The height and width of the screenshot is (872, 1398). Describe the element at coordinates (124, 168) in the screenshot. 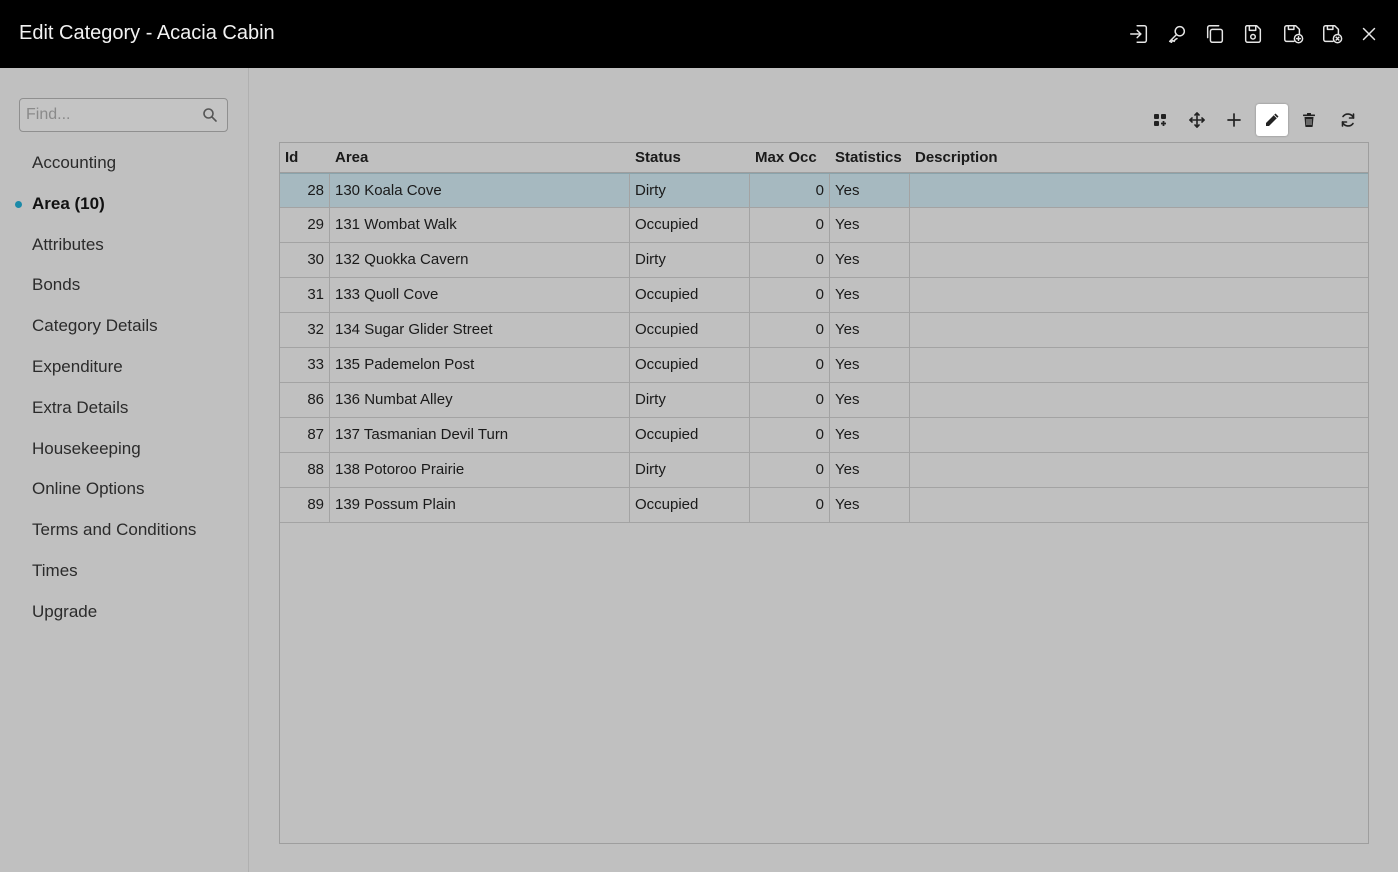

I see `sidebar-item-accounting: Accounting` at that location.